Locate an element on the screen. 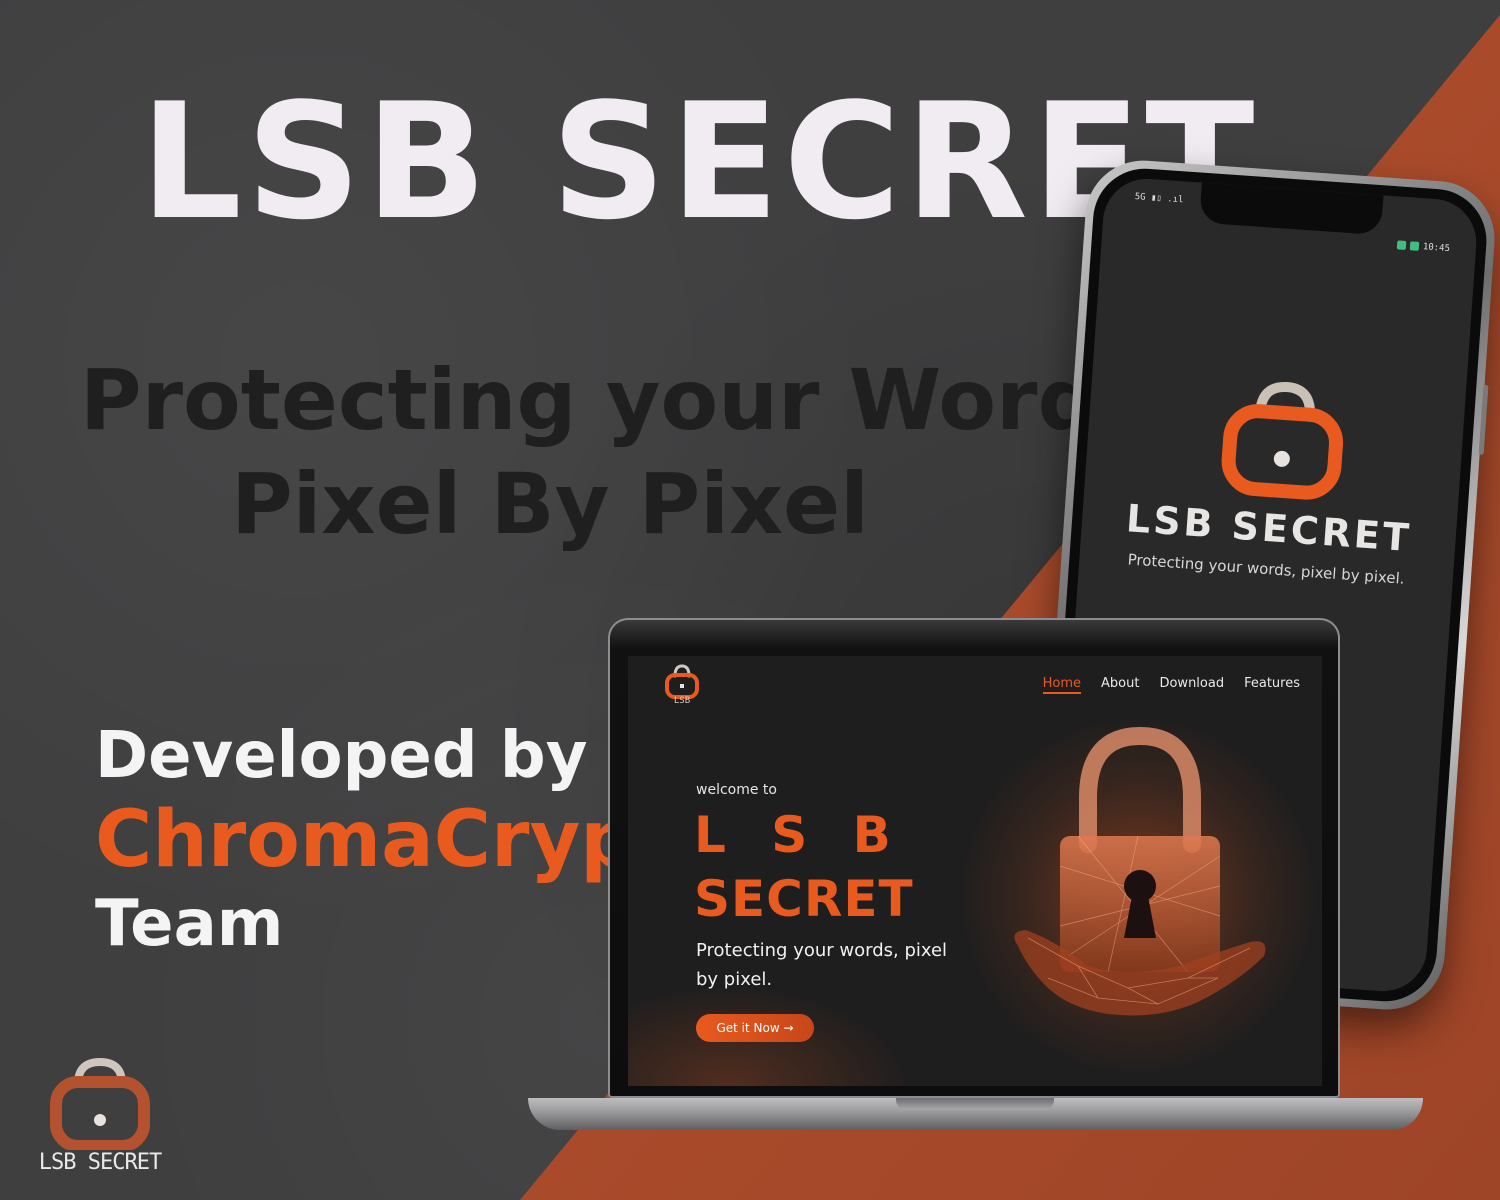  corner-logo-label: LSB SECRET is located at coordinates (100, 1162).